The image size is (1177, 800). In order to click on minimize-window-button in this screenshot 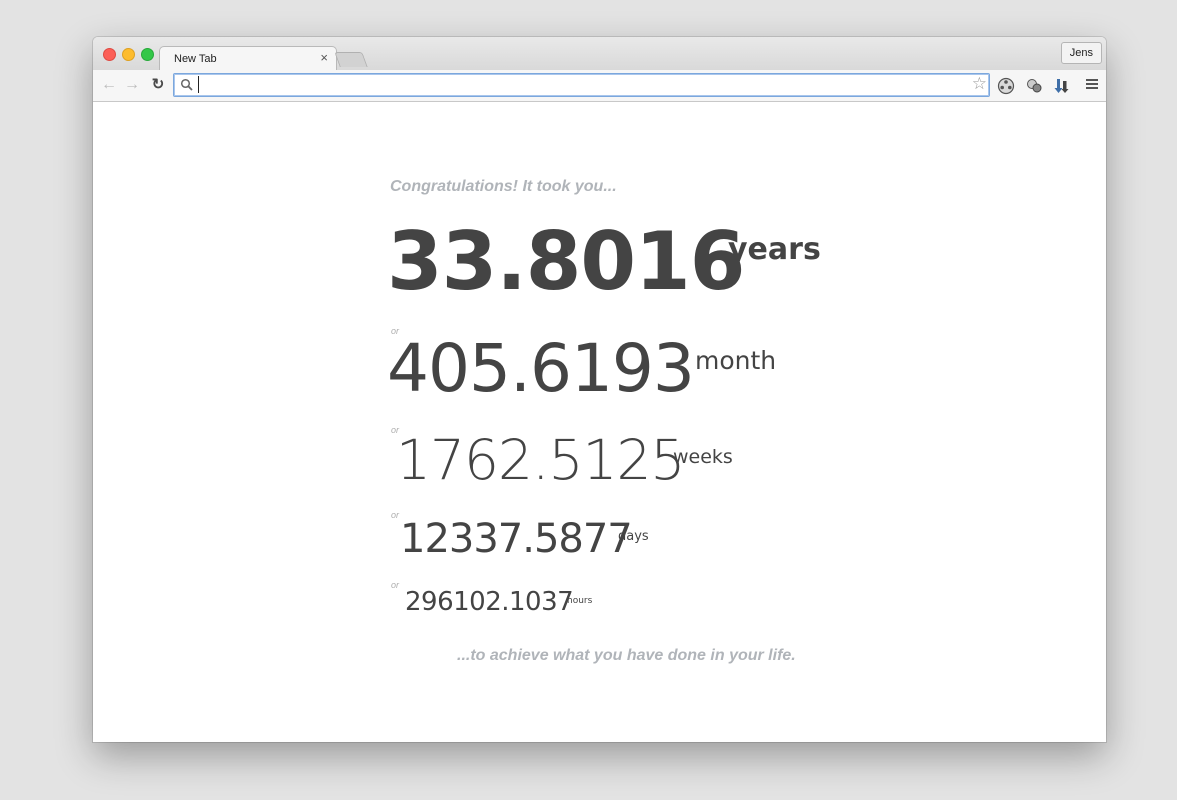, I will do `click(128, 54)`.